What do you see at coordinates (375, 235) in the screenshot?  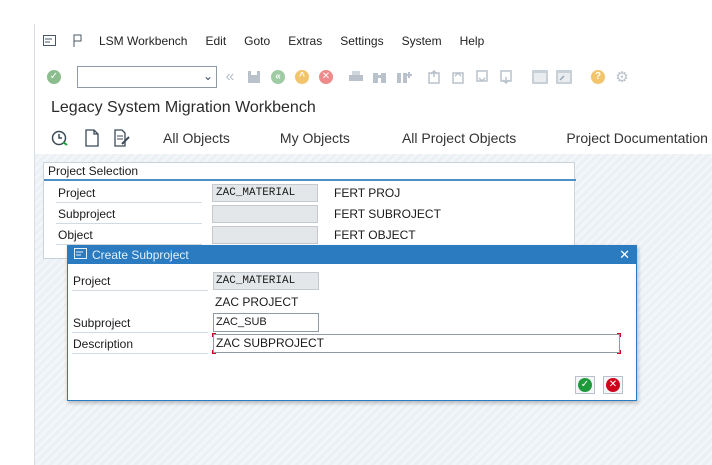 I see `object-description: FERT OBJECT` at bounding box center [375, 235].